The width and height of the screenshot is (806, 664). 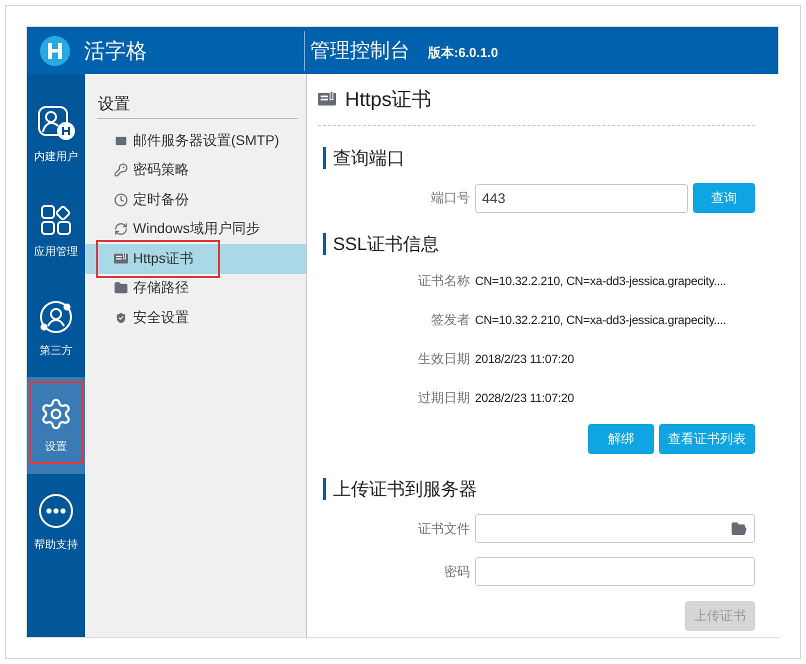 I want to click on settings-icon, so click(x=56, y=414).